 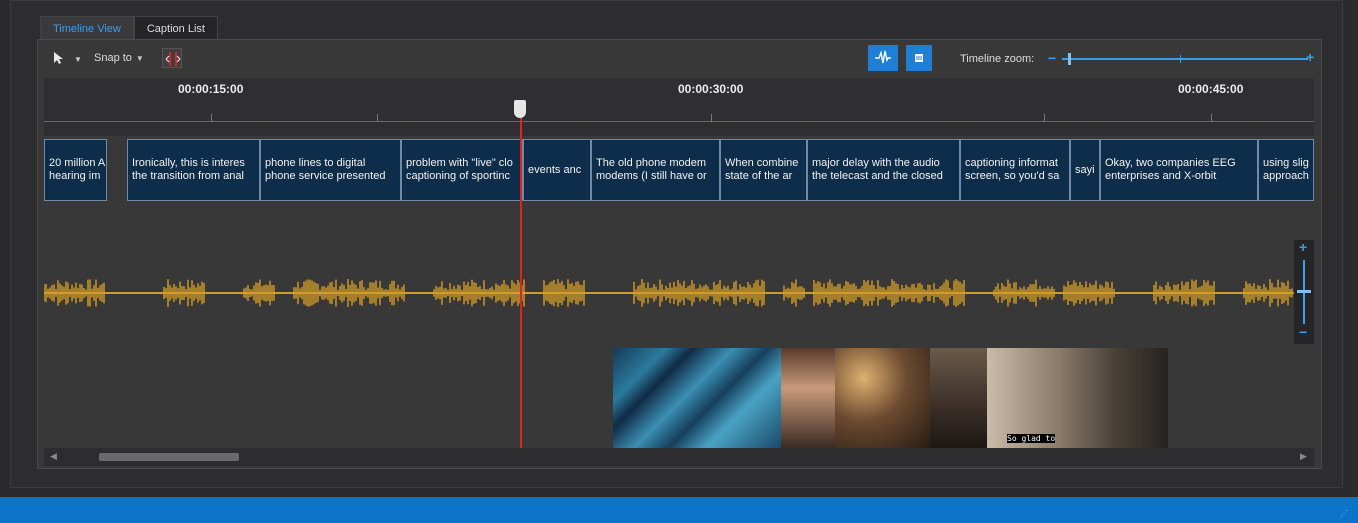 I want to click on vertical-zoom-in-button: +, so click(x=1303, y=247).